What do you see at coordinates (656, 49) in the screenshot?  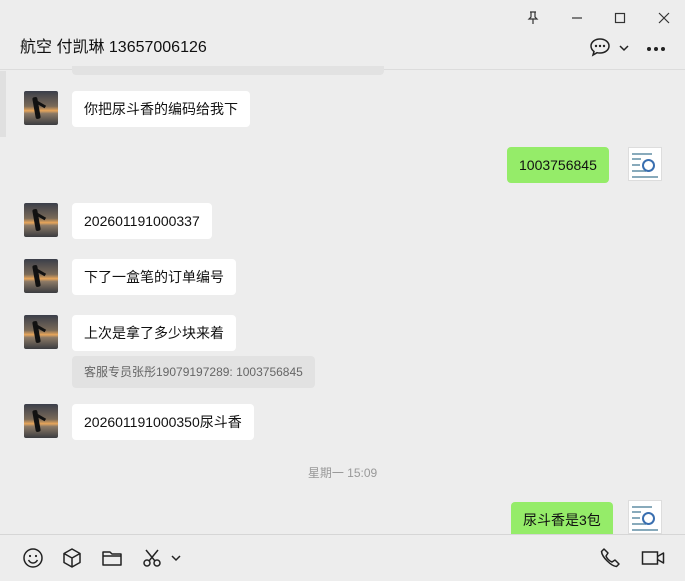 I see `more-icon` at bounding box center [656, 49].